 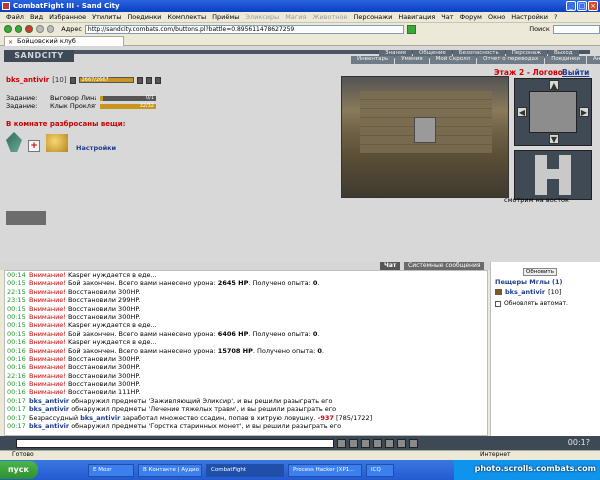 I want to click on minimize-button: _, so click(x=571, y=6).